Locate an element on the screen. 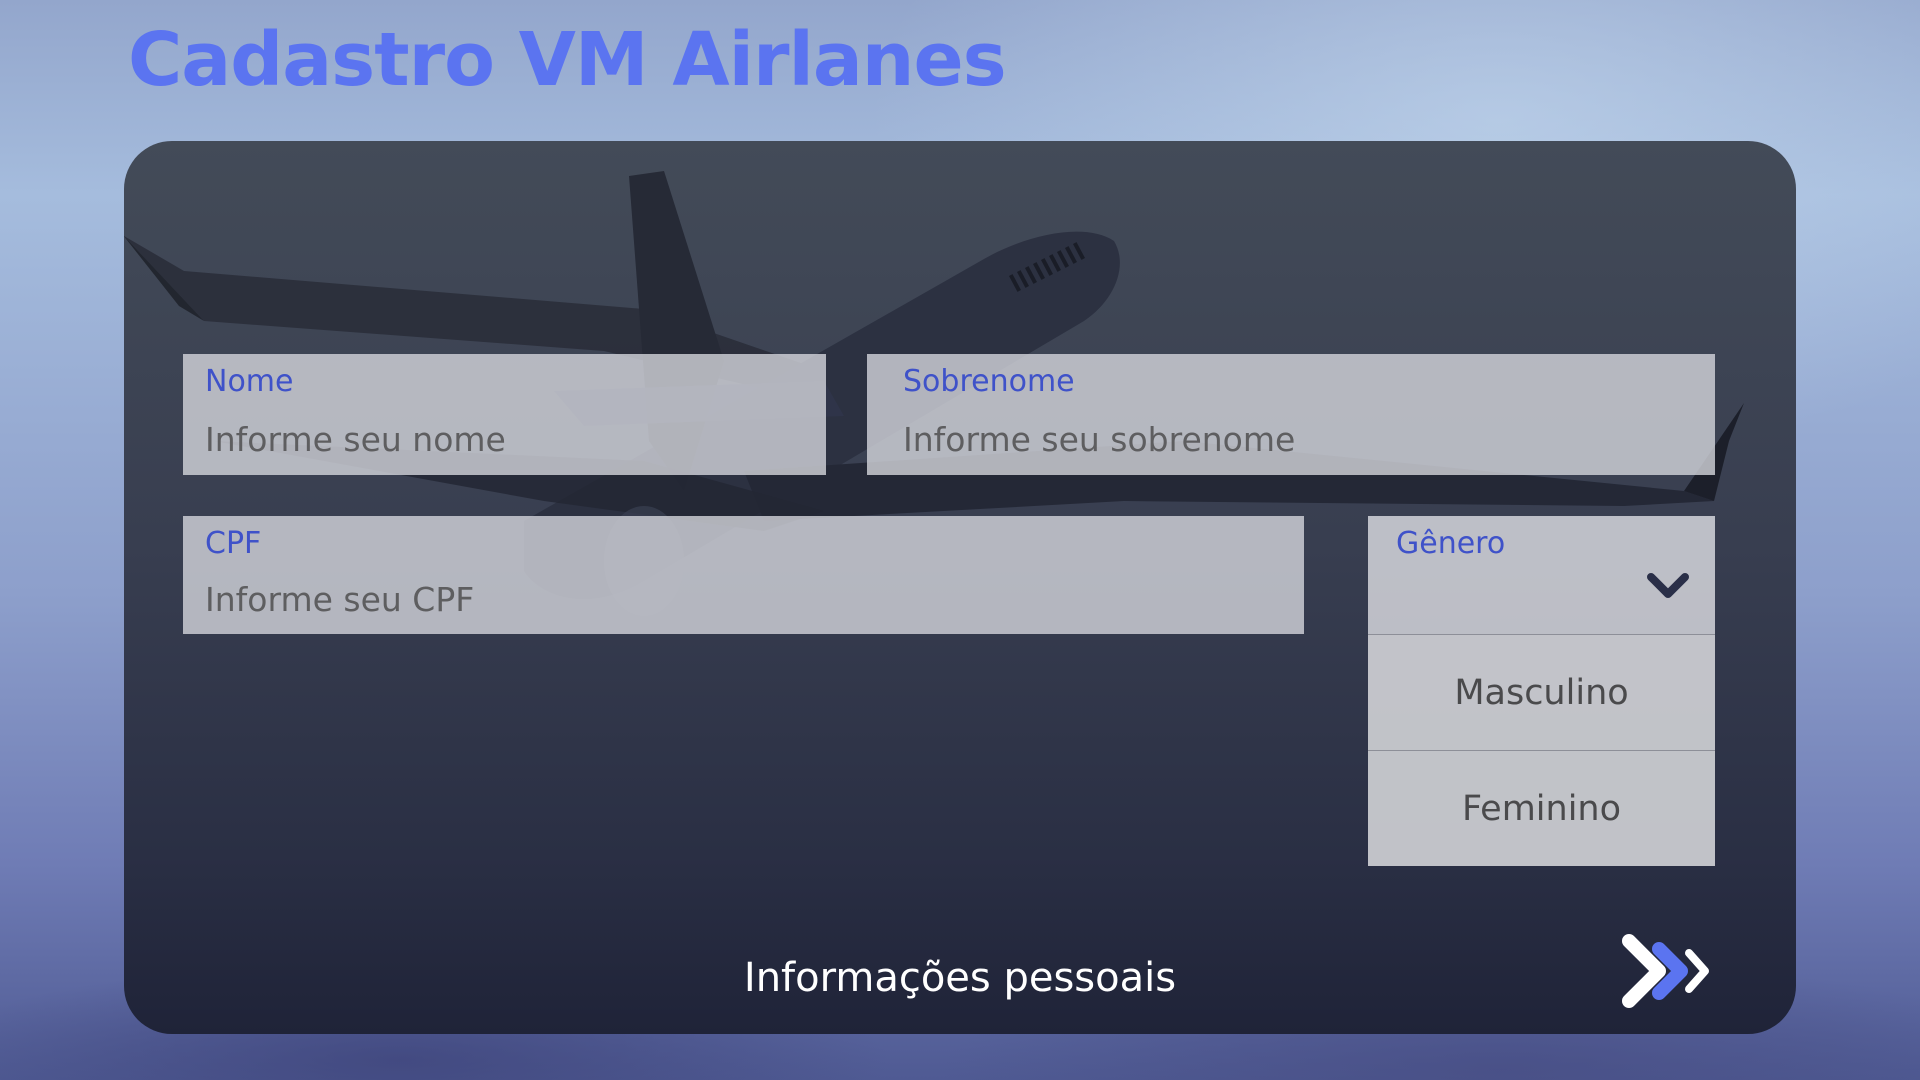 This screenshot has height=1080, width=1920. genero-dropdown: Gênero is located at coordinates (1541, 575).